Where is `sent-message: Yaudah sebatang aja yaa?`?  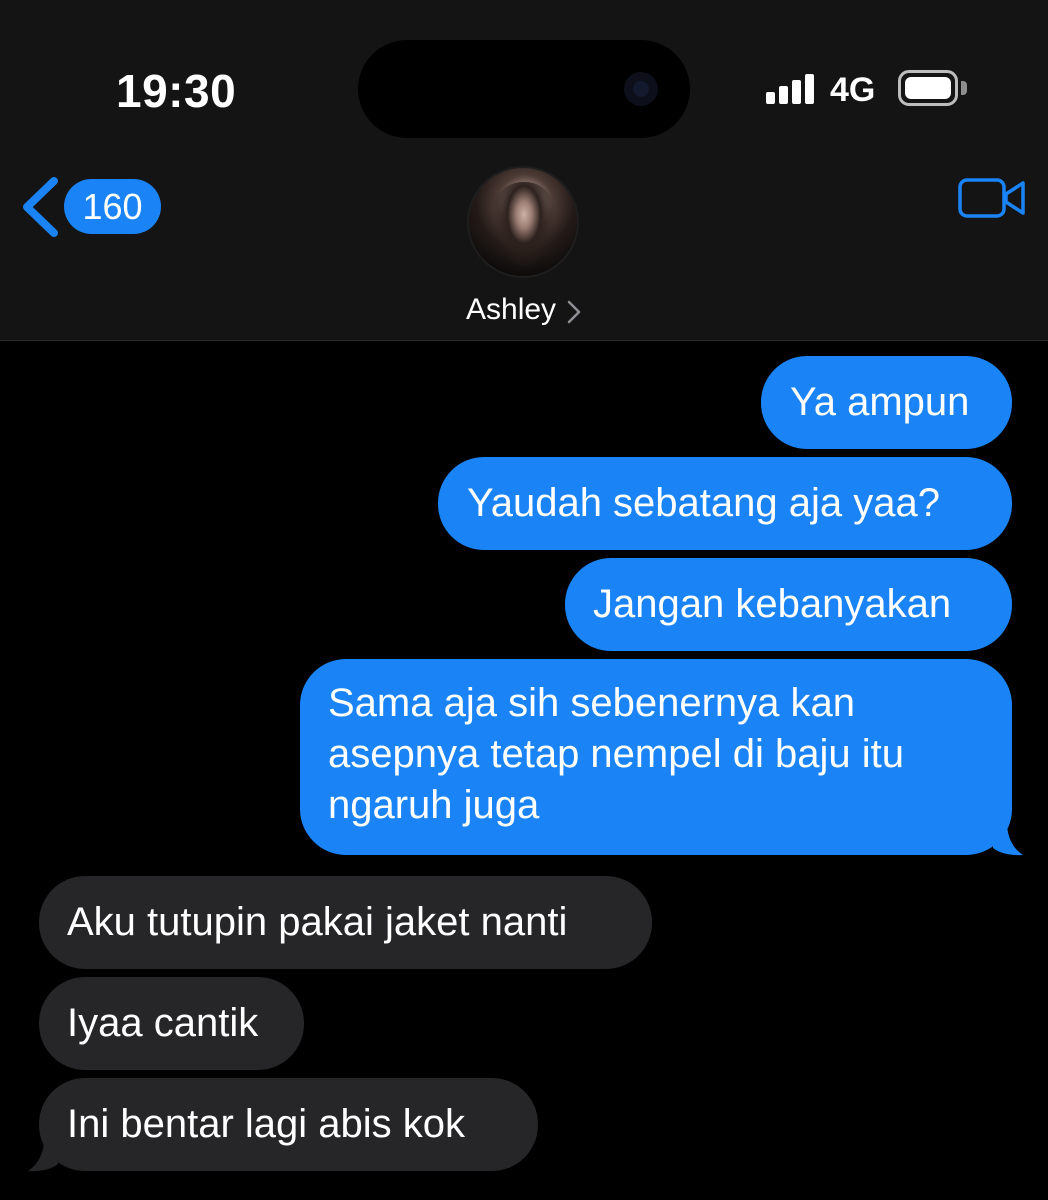
sent-message: Yaudah sebatang aja yaa? is located at coordinates (725, 503).